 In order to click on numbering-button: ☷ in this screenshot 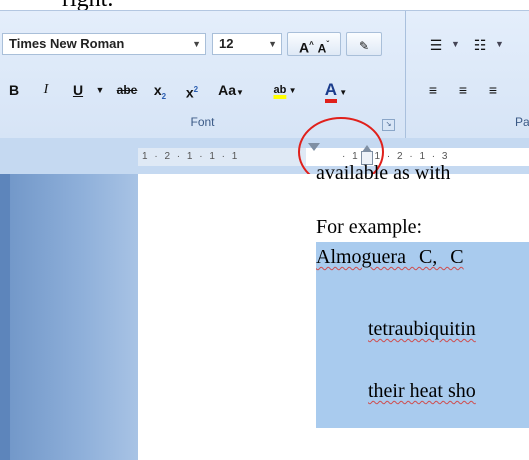, I will do `click(480, 44)`.